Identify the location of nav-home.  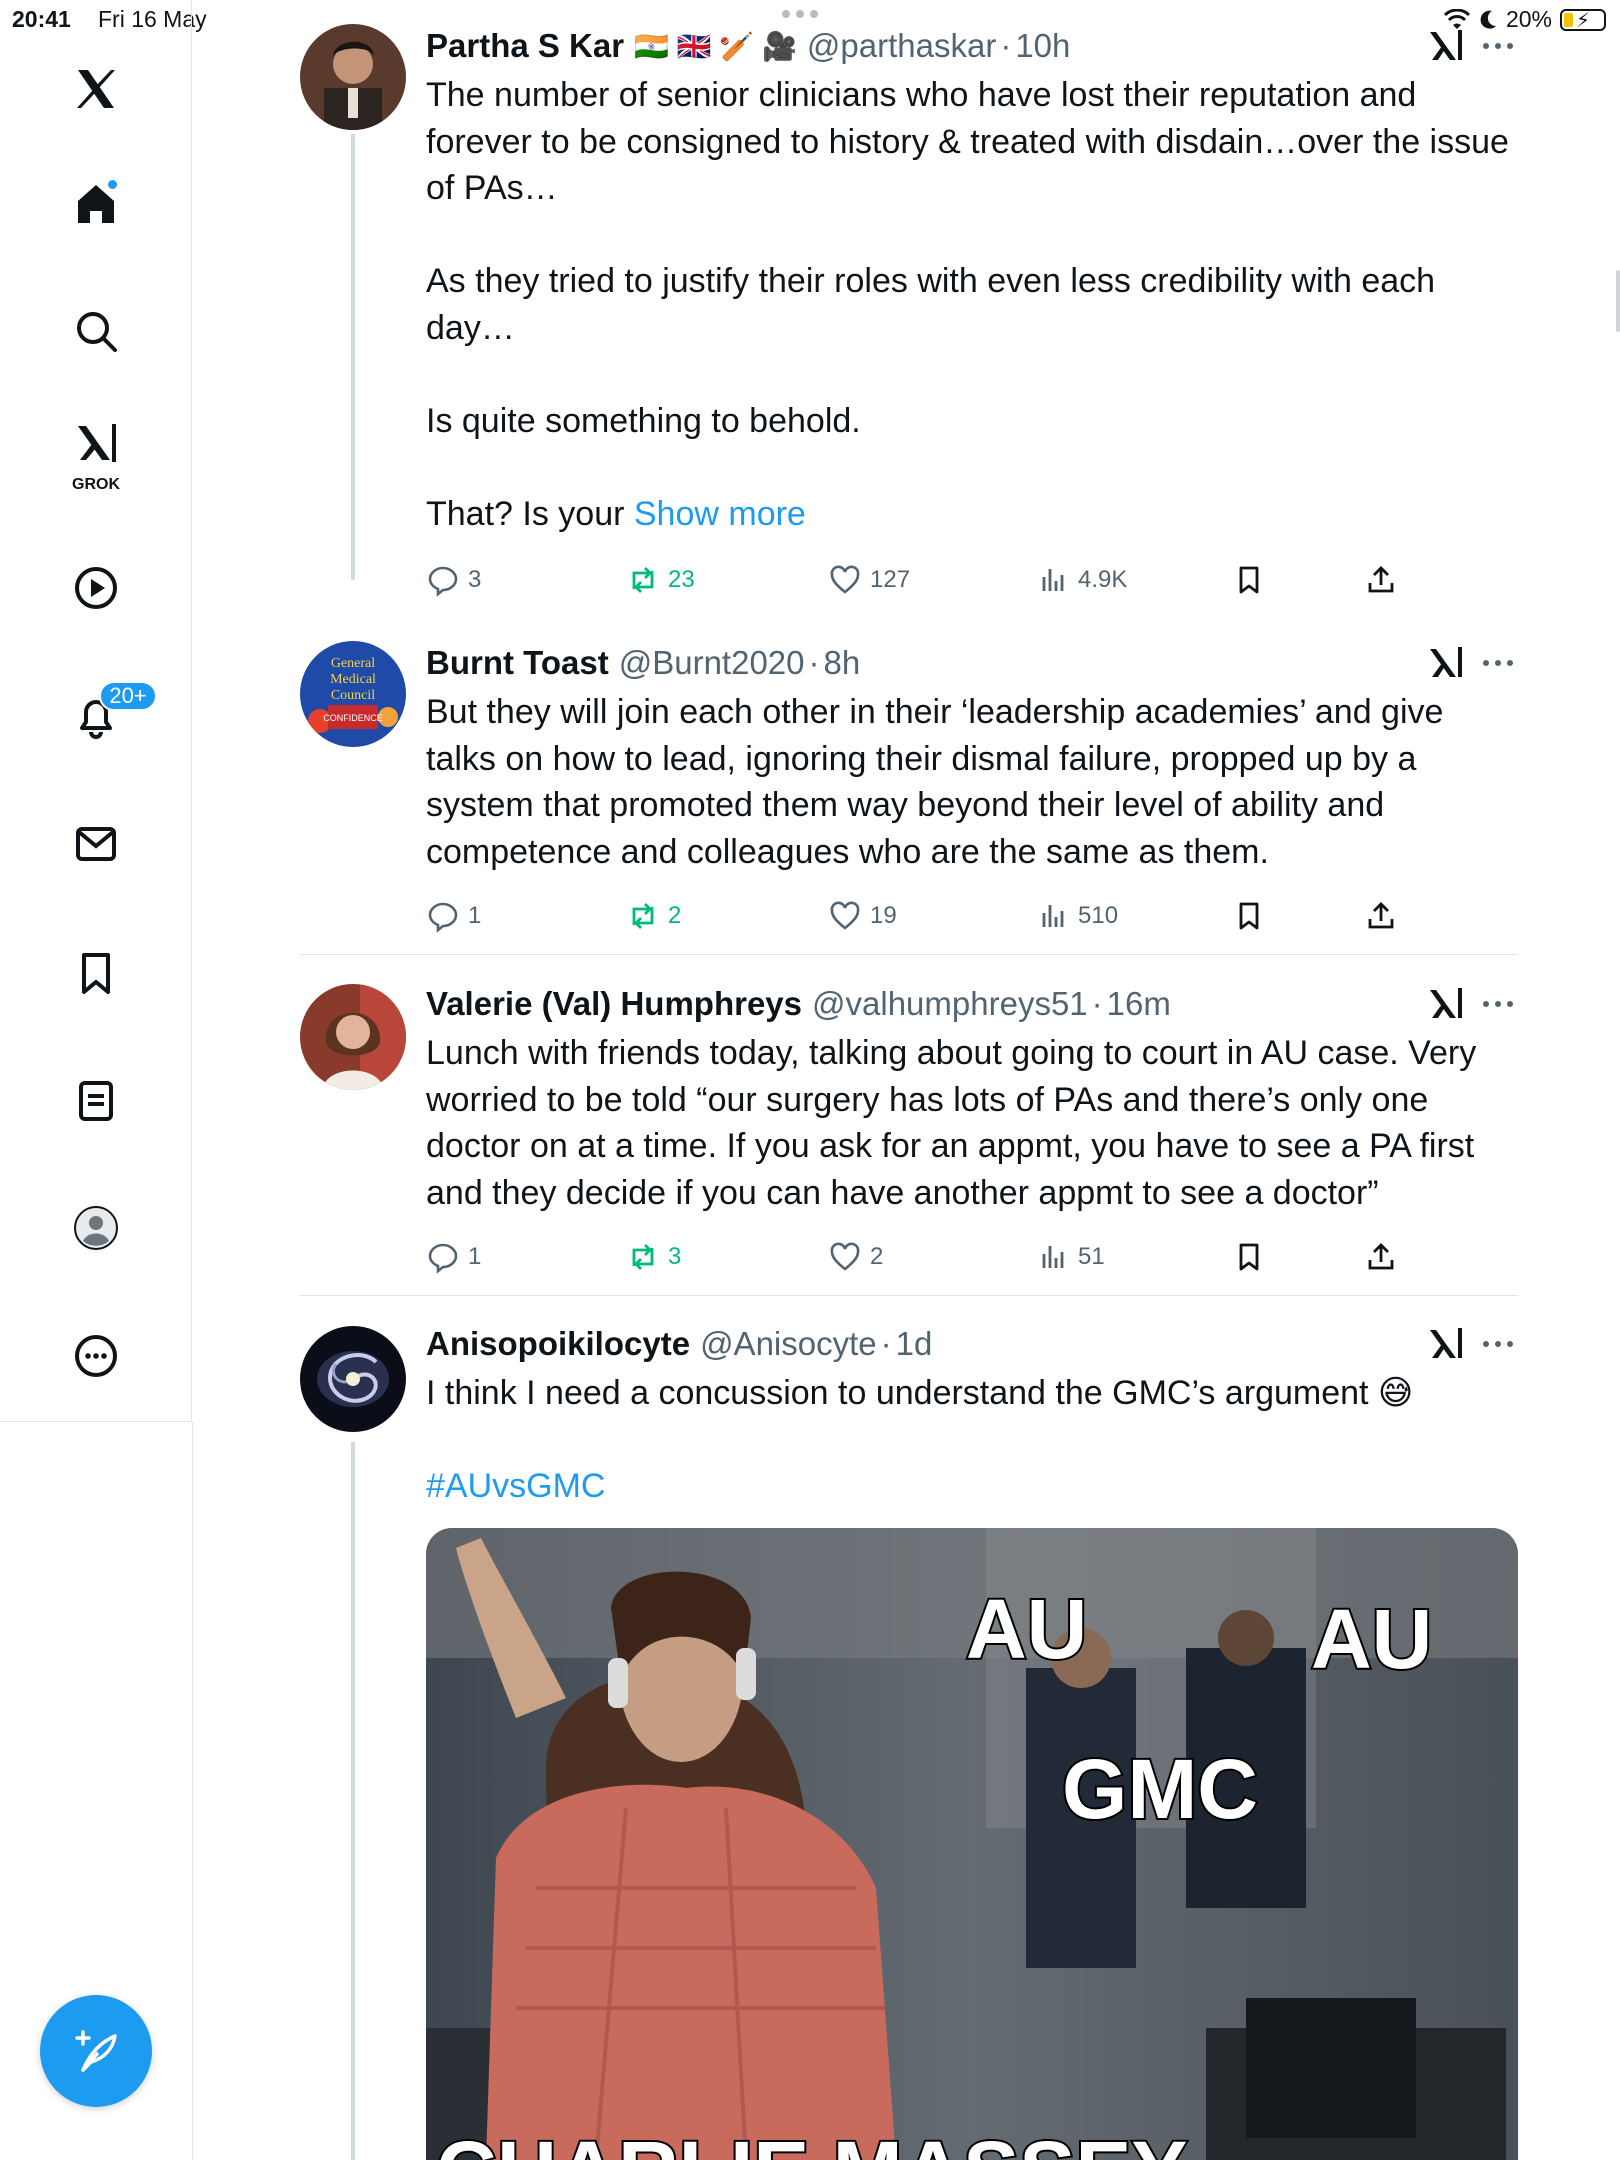
(96, 203).